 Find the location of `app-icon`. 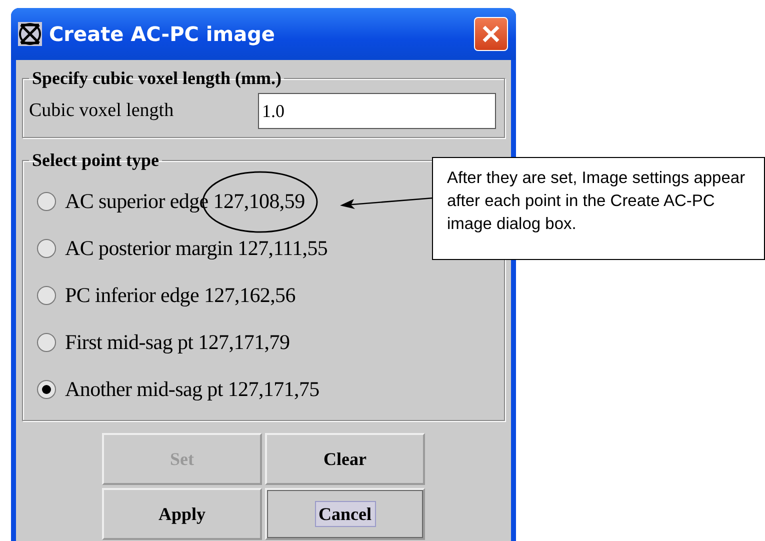

app-icon is located at coordinates (30, 34).